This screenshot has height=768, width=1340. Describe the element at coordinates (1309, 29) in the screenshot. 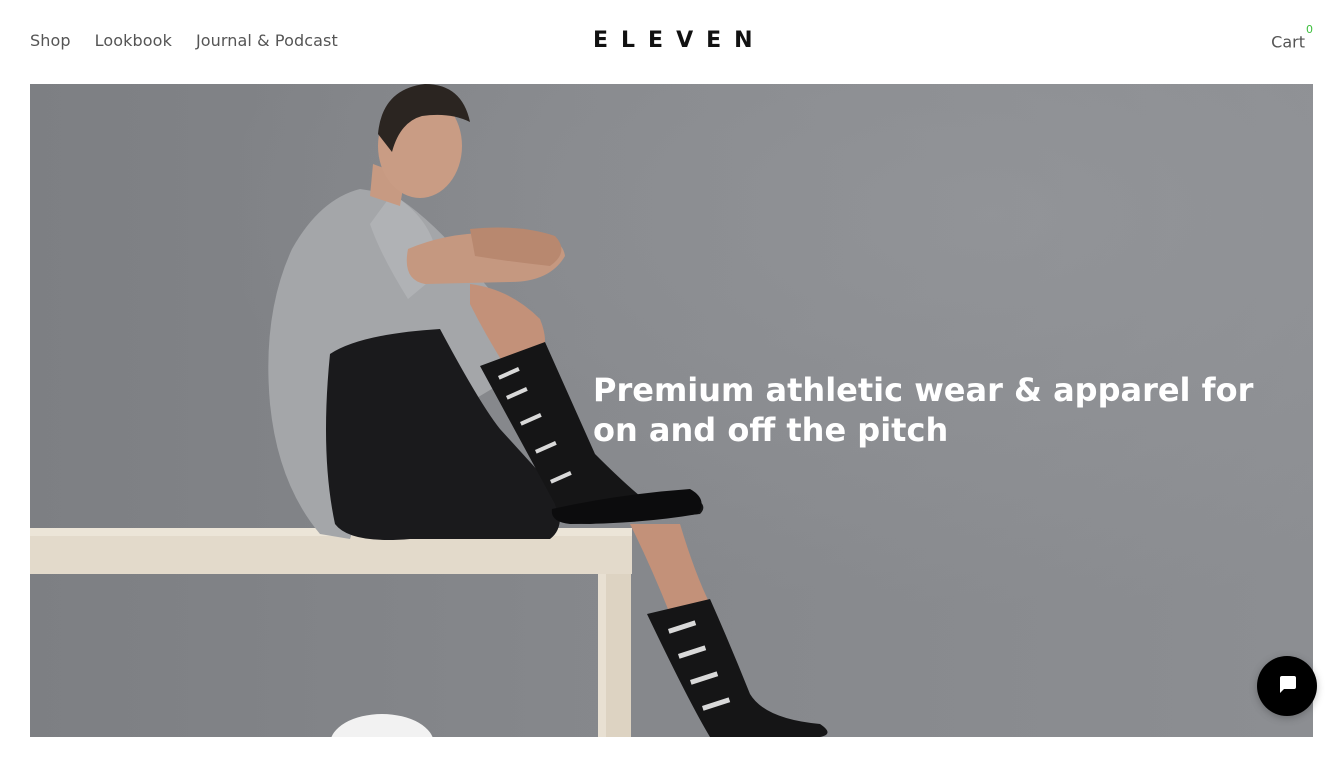

I see `cart-count-badge: 0` at that location.